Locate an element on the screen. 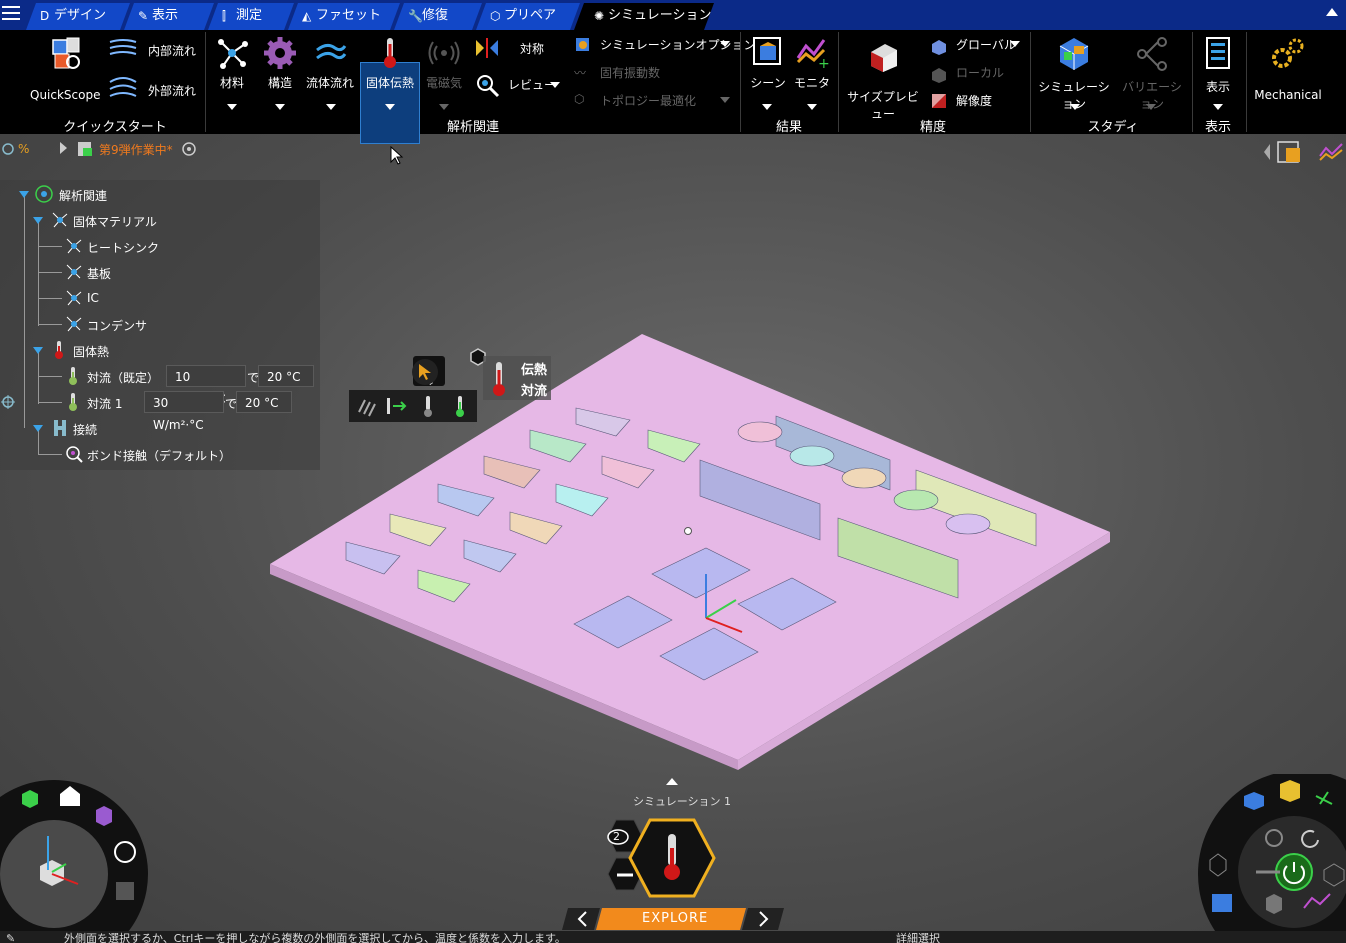  tree-node-convection-default: 対流（既定） is located at coordinates (123, 377).